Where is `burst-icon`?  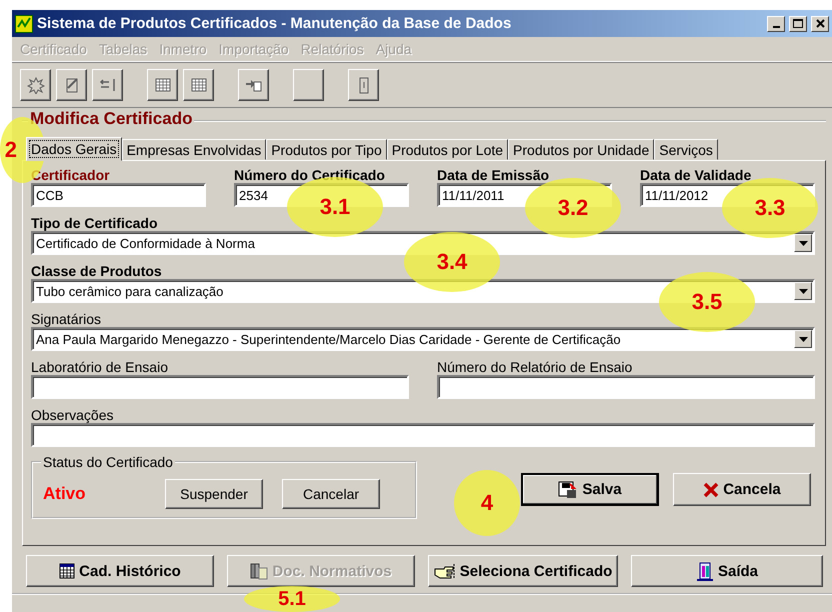 burst-icon is located at coordinates (35, 85).